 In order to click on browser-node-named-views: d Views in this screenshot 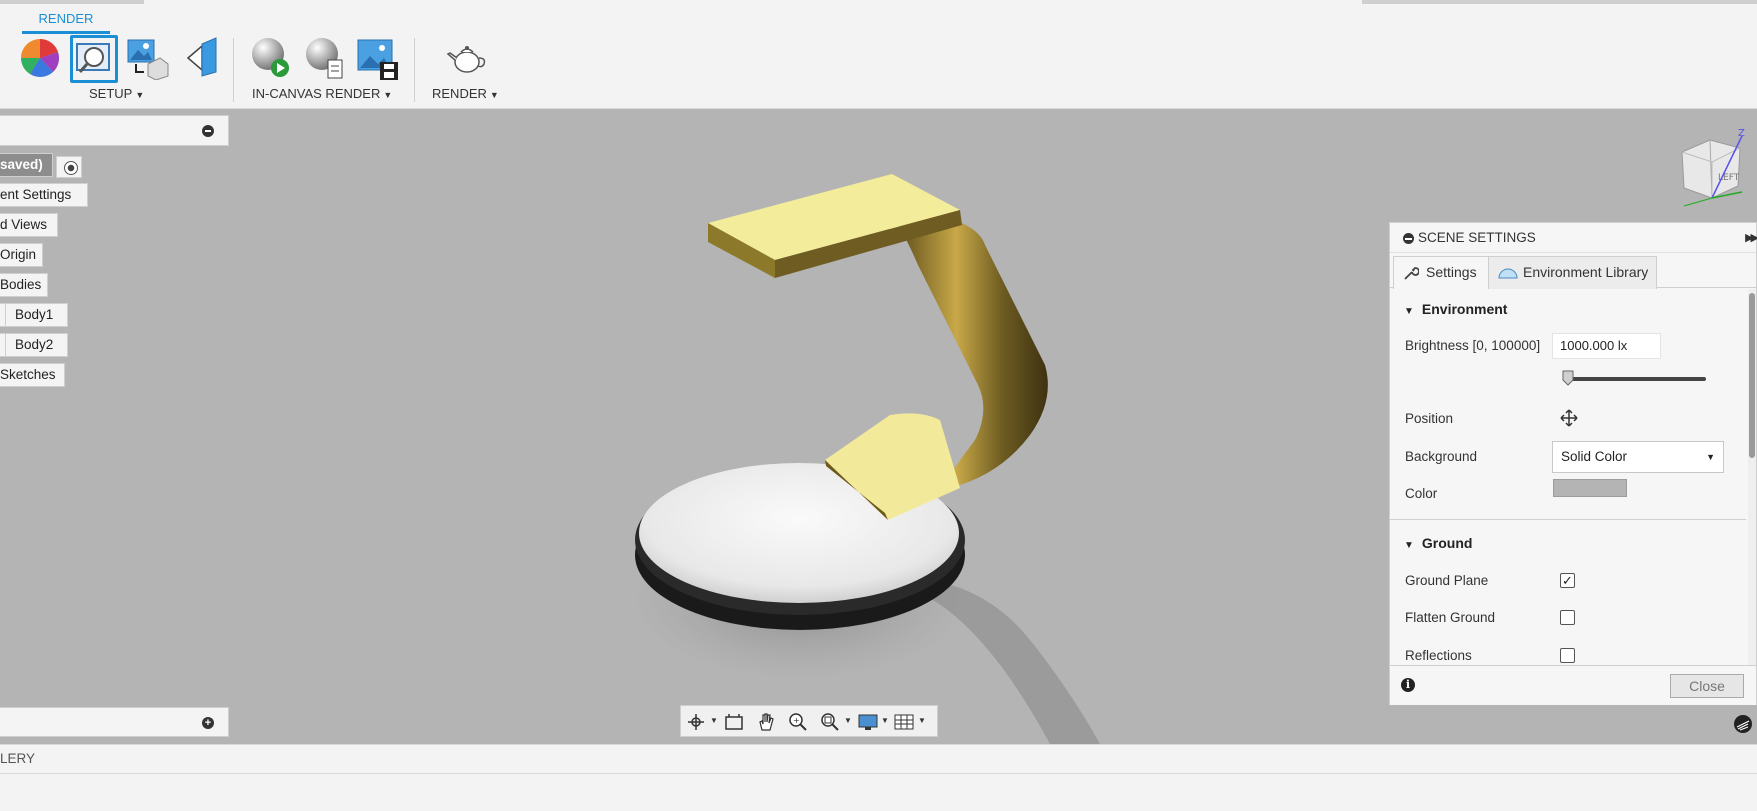, I will do `click(29, 225)`.